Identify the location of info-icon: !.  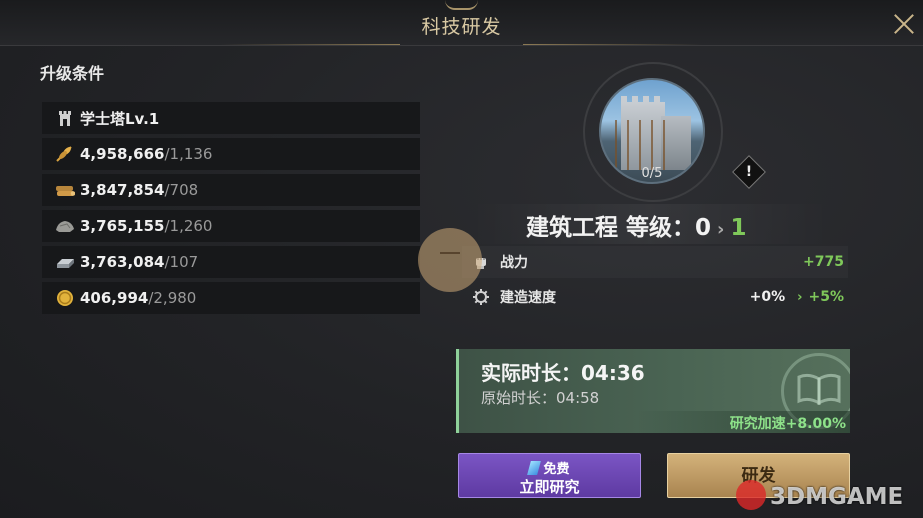
(749, 172).